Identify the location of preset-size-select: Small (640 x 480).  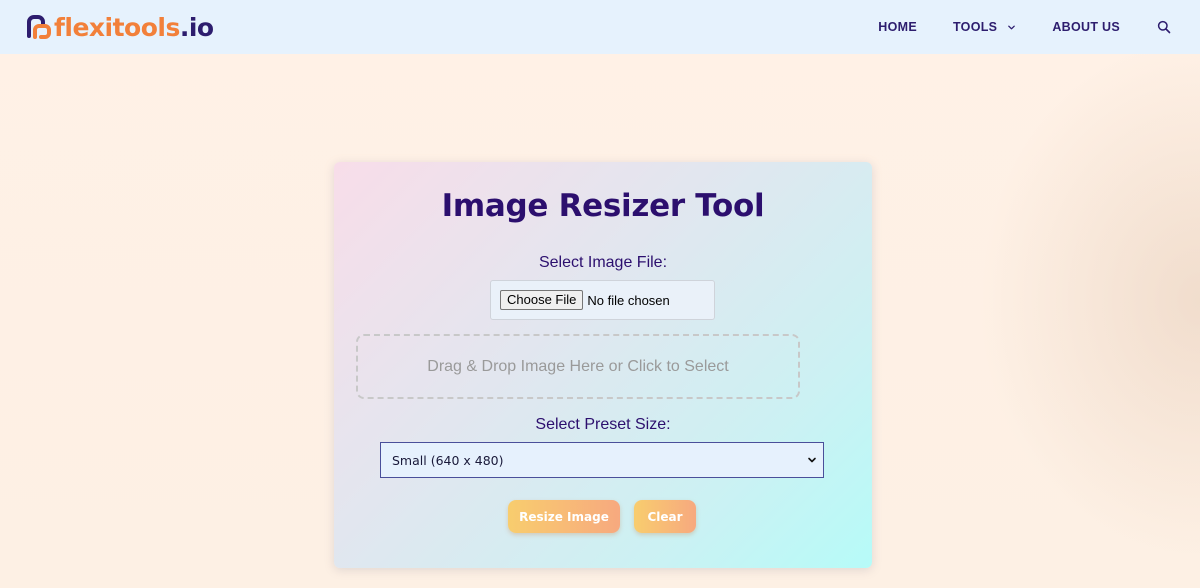
(602, 460).